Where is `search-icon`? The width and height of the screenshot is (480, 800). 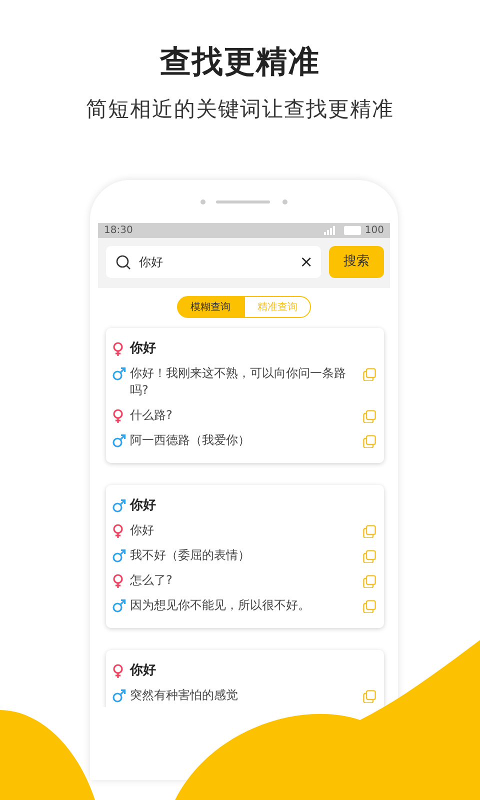 search-icon is located at coordinates (123, 262).